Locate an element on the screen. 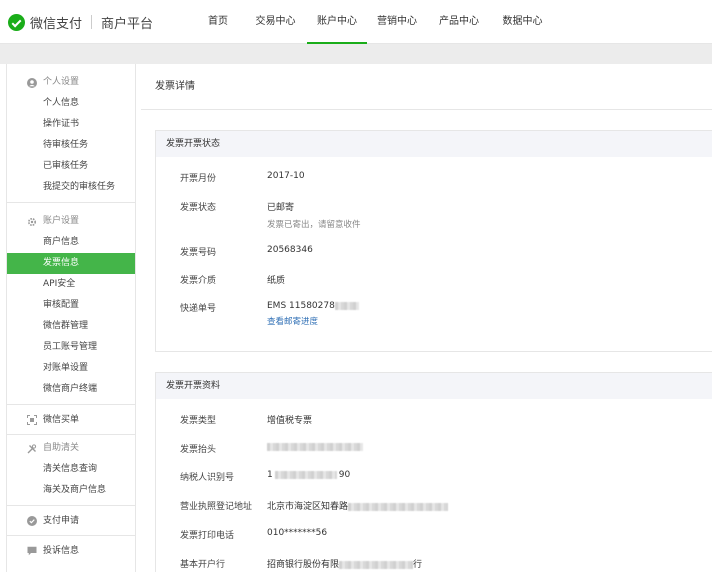 This screenshot has height=572, width=712. field-value: EMS 11580278 is located at coordinates (313, 306).